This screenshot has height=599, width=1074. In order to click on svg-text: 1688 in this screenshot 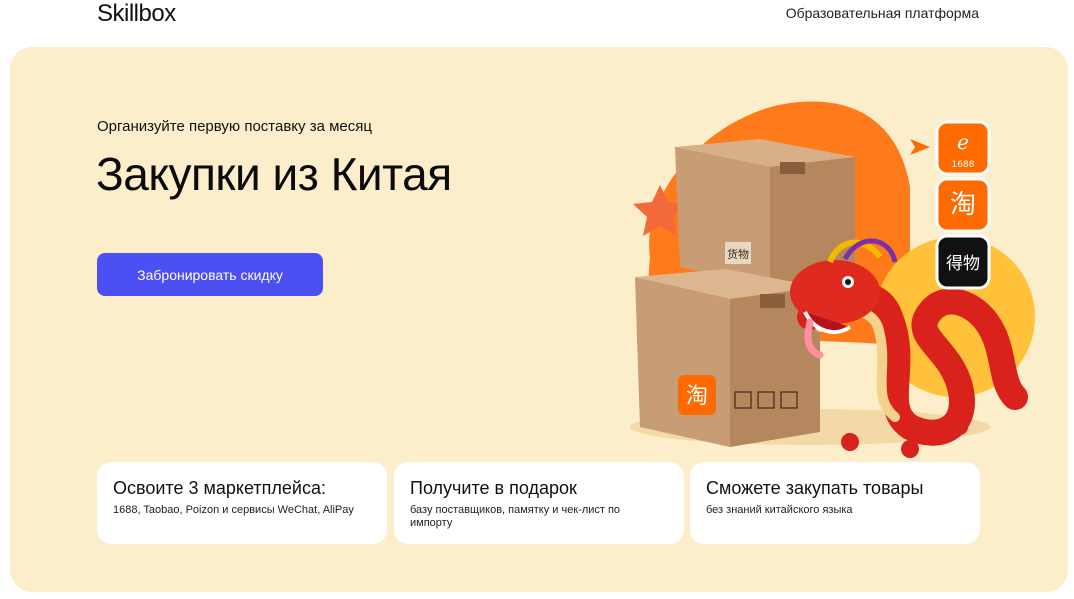, I will do `click(963, 165)`.